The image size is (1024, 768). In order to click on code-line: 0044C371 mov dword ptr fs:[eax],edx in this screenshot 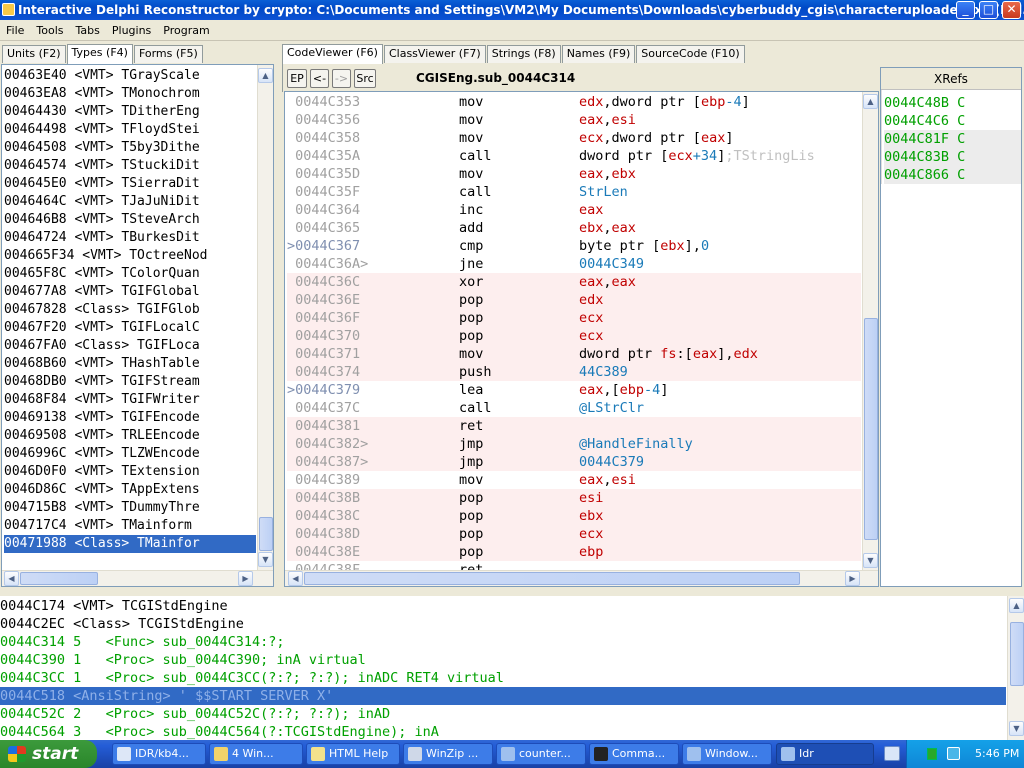, I will do `click(574, 354)`.